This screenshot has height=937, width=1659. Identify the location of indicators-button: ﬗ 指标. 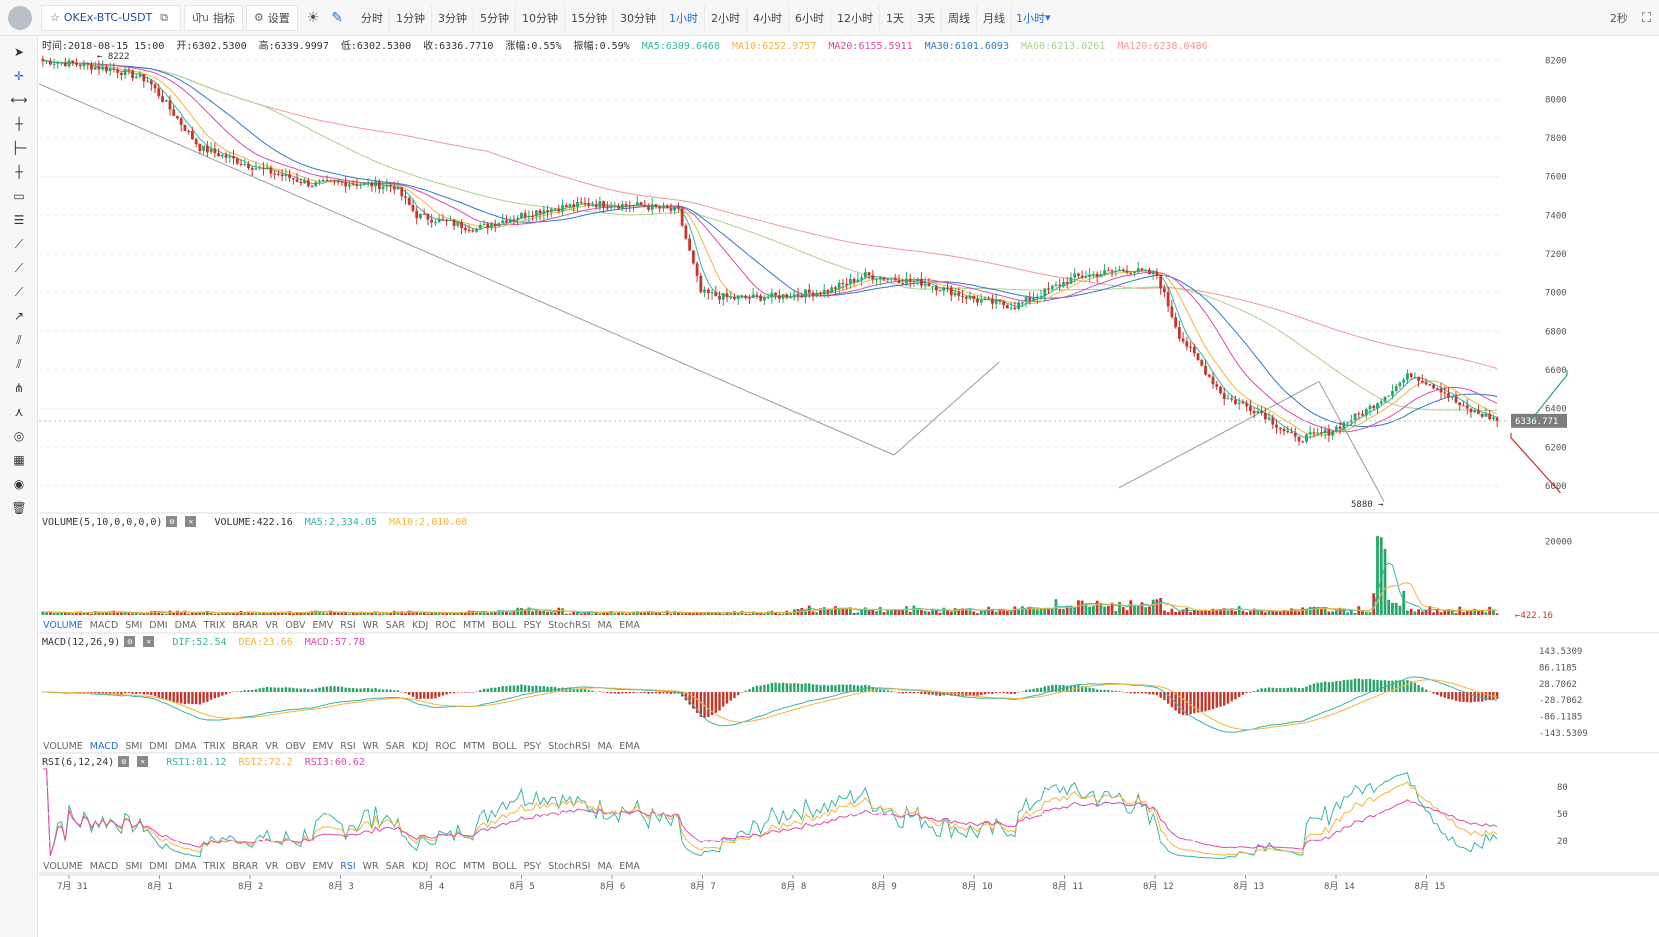
(213, 17).